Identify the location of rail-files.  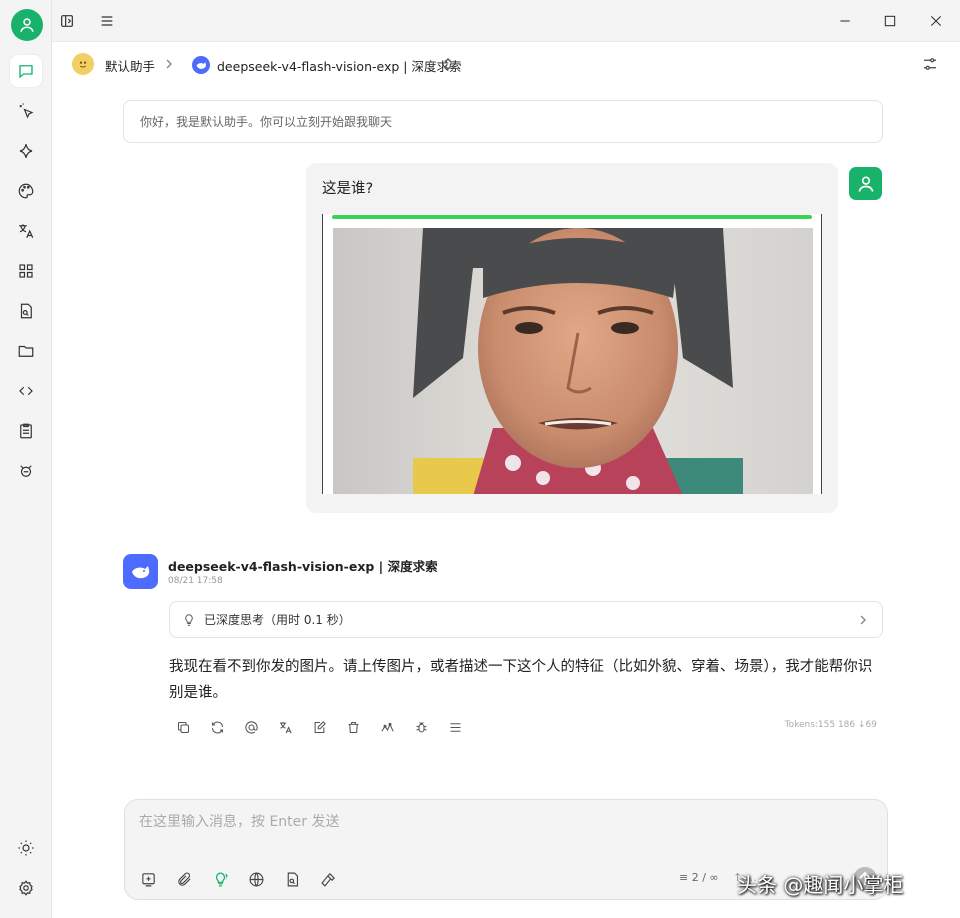
(26, 351).